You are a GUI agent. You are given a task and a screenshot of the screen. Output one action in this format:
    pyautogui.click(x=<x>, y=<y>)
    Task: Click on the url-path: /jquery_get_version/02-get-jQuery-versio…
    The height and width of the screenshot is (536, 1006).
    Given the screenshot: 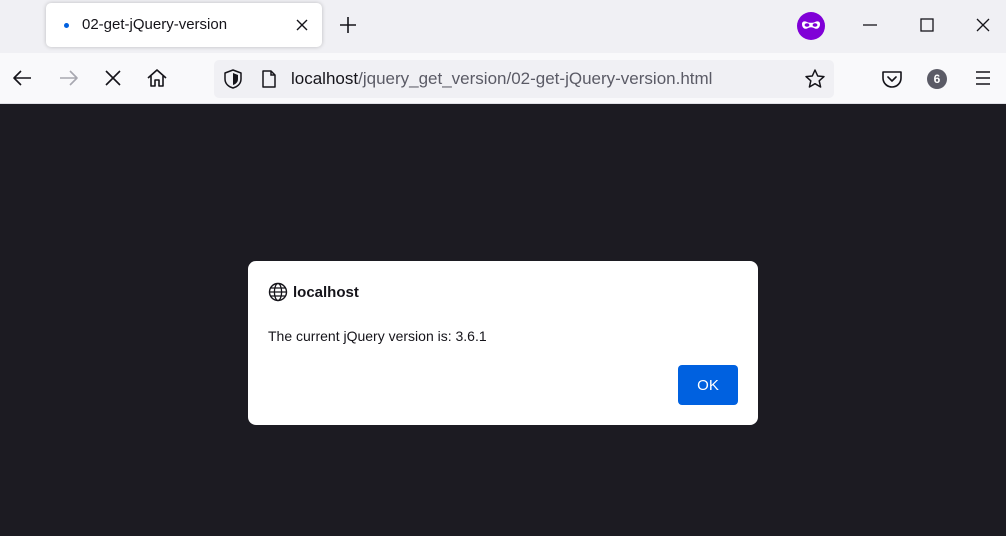 What is the action you would take?
    pyautogui.click(x=535, y=78)
    